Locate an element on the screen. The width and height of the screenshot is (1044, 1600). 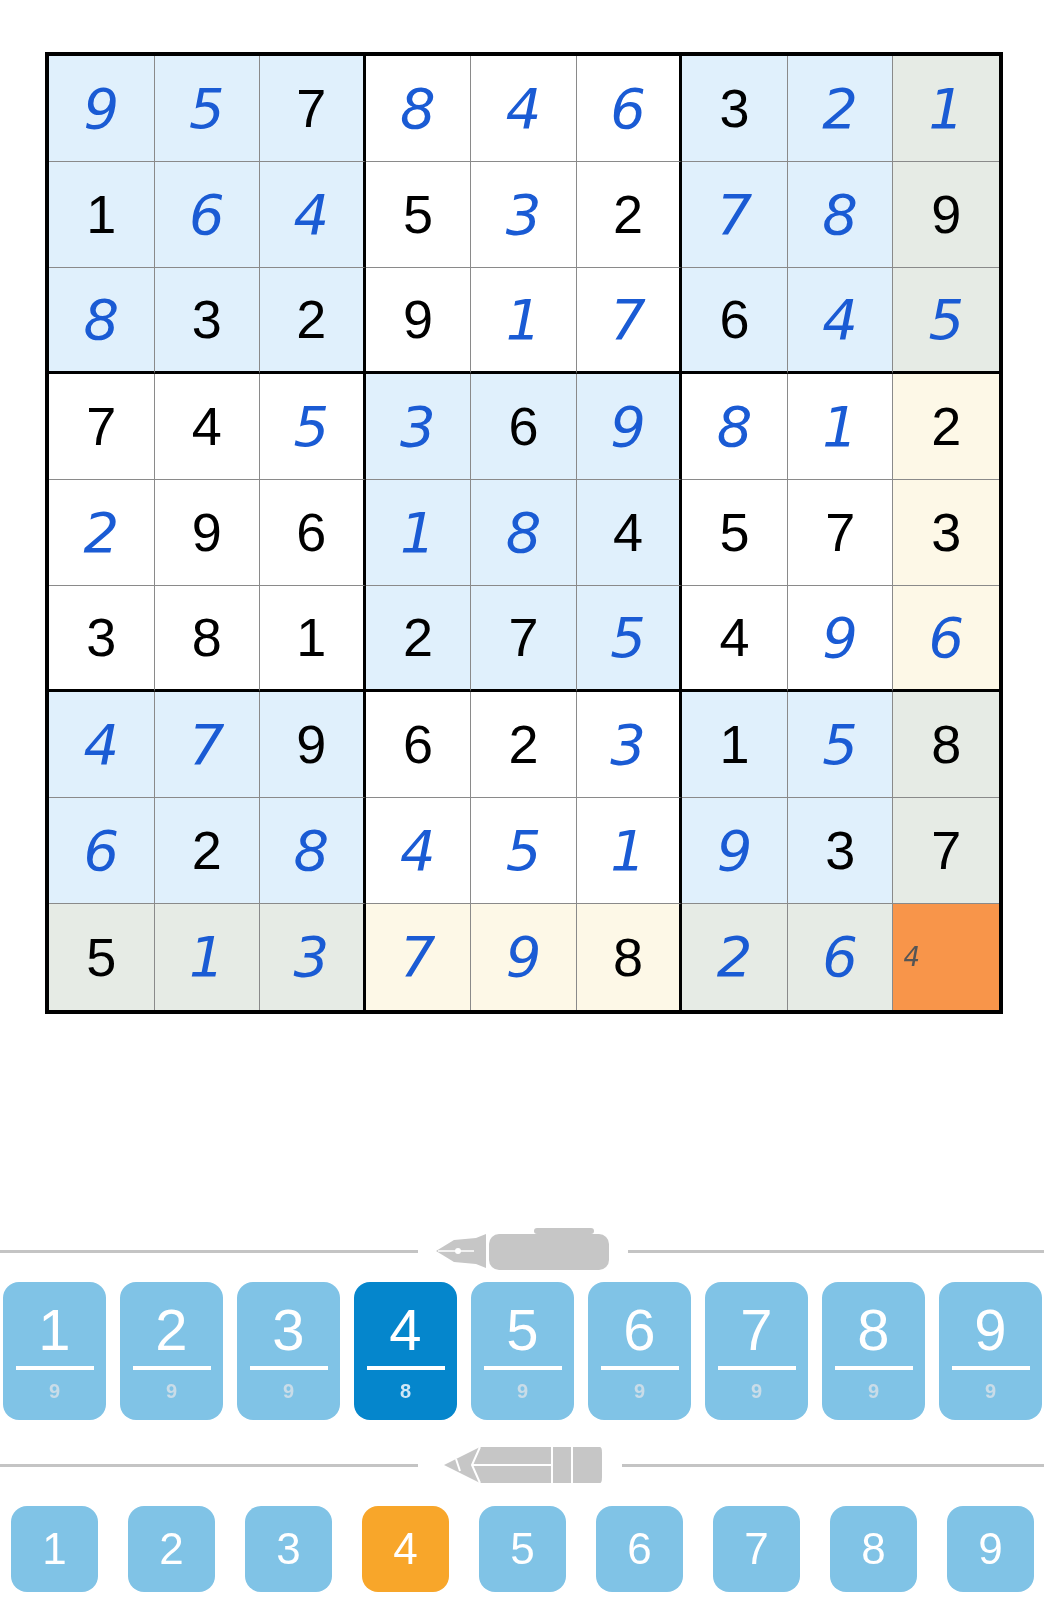
digit-label: 5 is located at coordinates (522, 1330).